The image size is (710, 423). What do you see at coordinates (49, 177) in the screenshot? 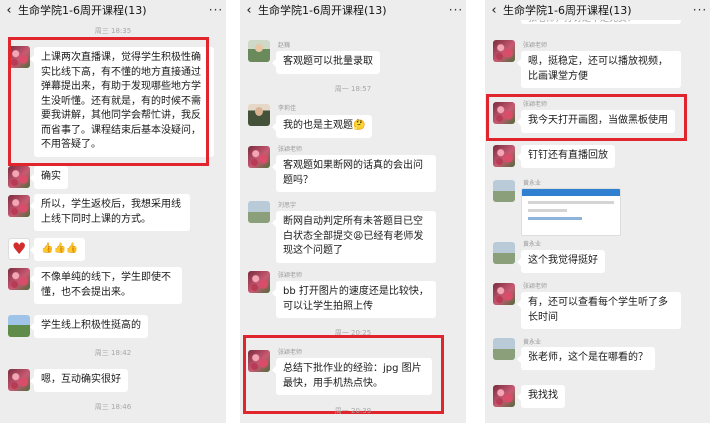
I see `message-bubble: 确实` at bounding box center [49, 177].